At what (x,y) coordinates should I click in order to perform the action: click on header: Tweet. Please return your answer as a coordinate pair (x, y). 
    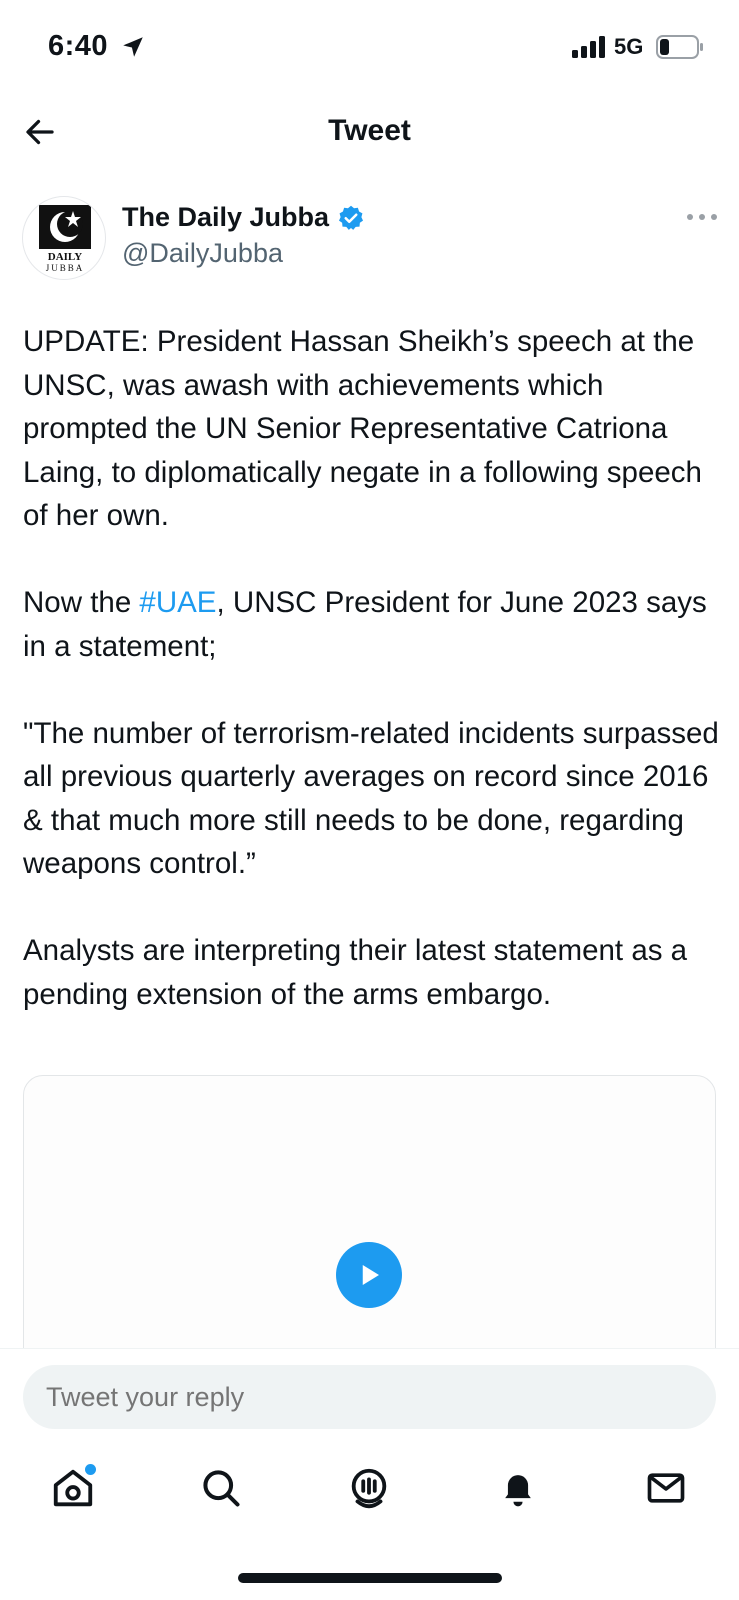
    Looking at the image, I should click on (369, 132).